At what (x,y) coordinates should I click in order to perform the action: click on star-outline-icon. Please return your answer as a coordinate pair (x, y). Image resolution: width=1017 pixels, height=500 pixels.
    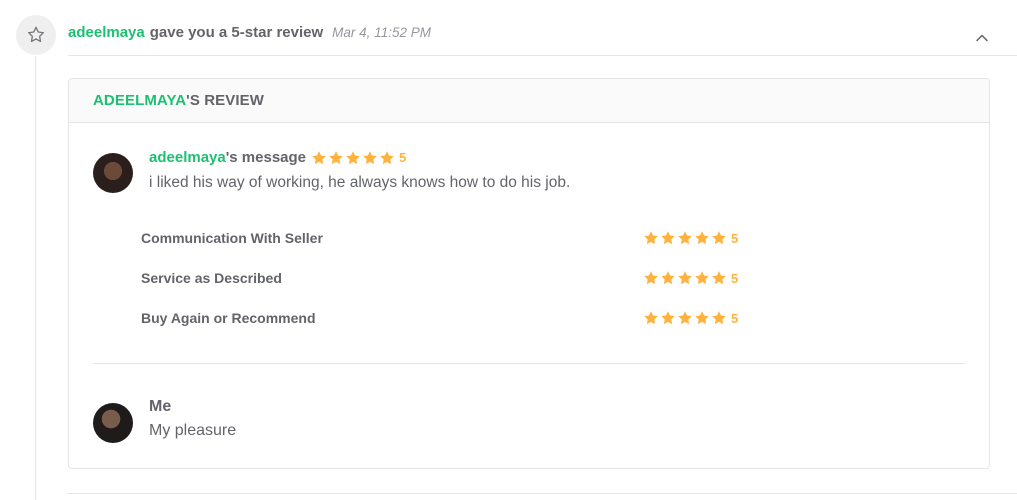
    Looking at the image, I should click on (36, 34).